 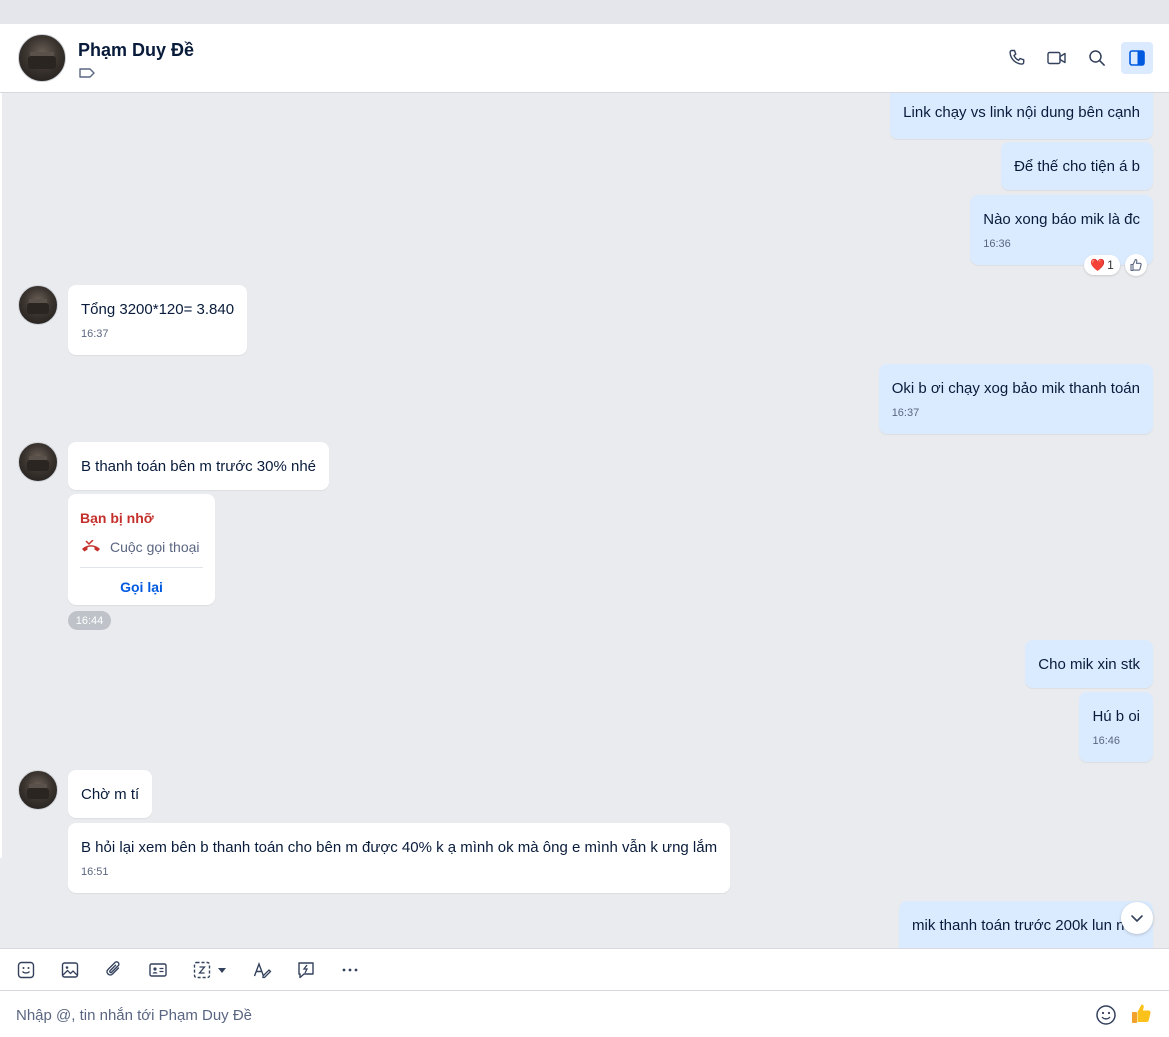 I want to click on thumbs-up-outline-icon, so click(x=1136, y=265).